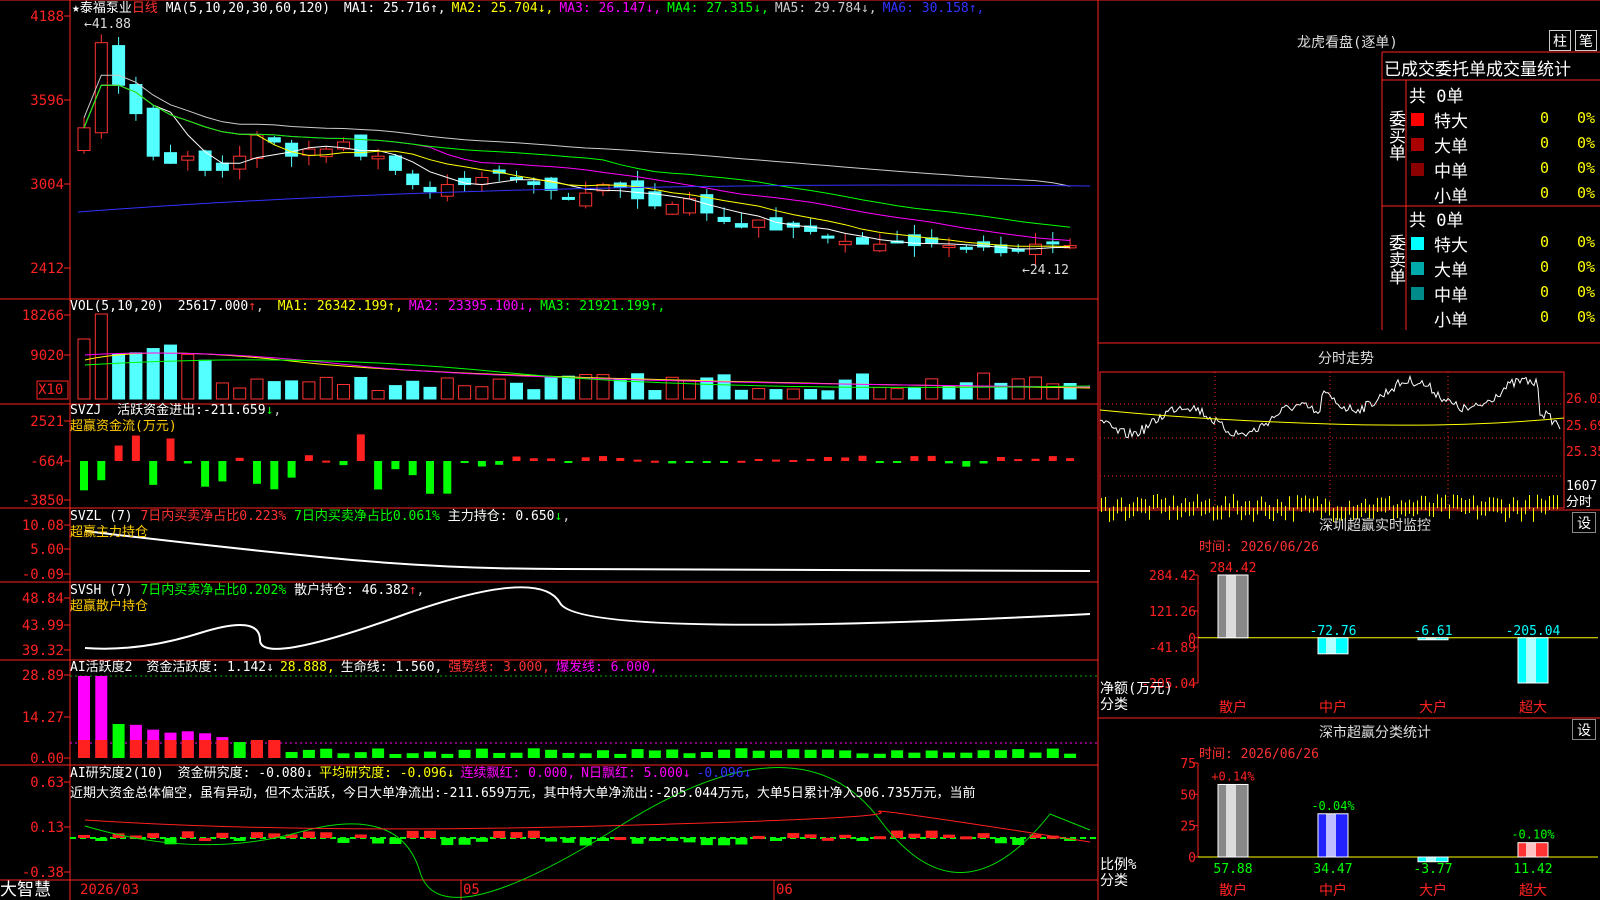 The height and width of the screenshot is (900, 1600). What do you see at coordinates (252, 306) in the screenshot?
I see `vol-arrow: ↑` at bounding box center [252, 306].